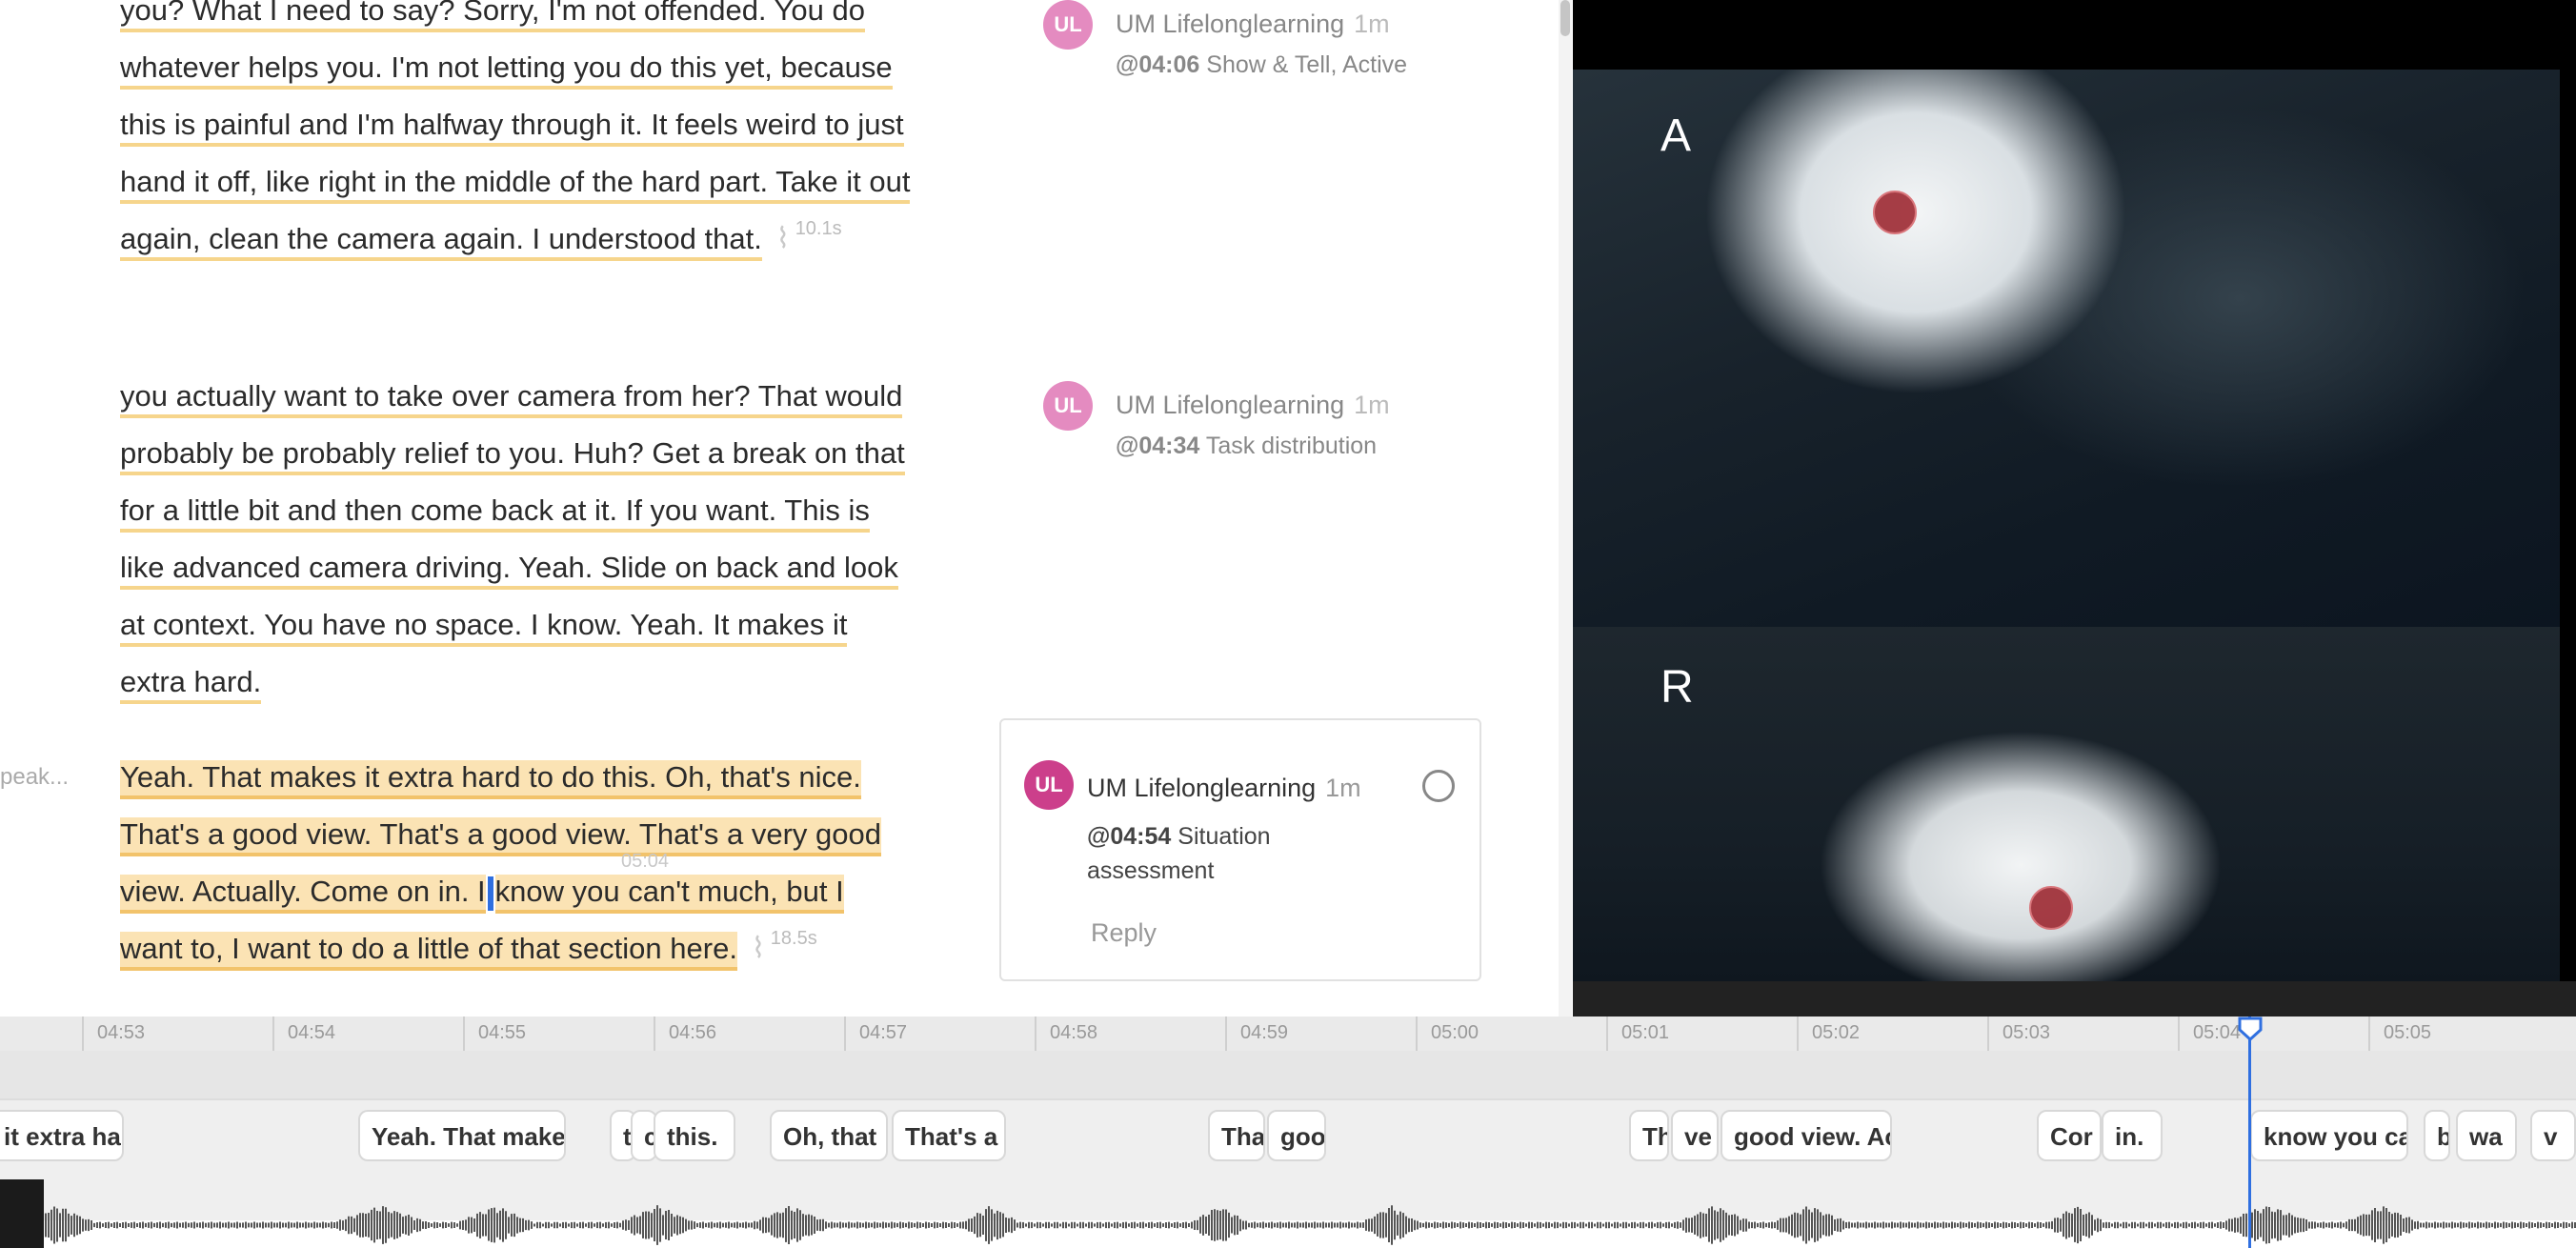  I want to click on scrollbar-thumb, so click(1565, 18).